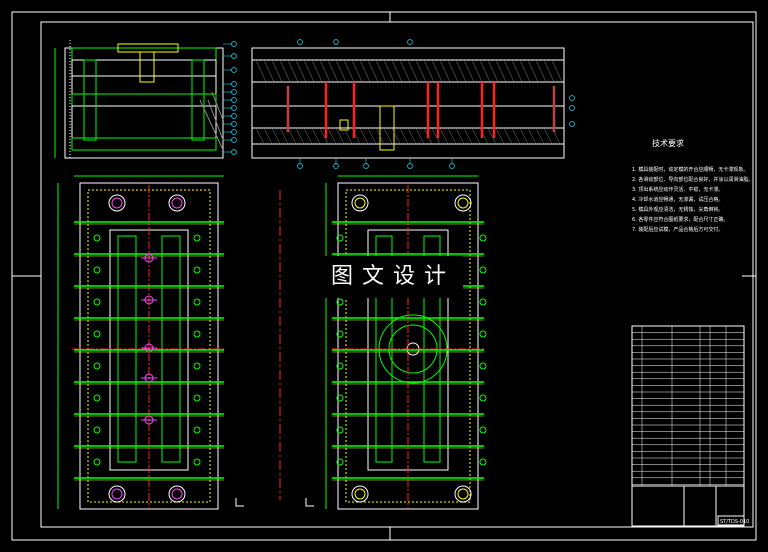  Describe the element at coordinates (693, 180) in the screenshot. I see `technical-note-line: 2. 各滑动部位、导向部位配合良好，并涂以润滑油脂。` at that location.